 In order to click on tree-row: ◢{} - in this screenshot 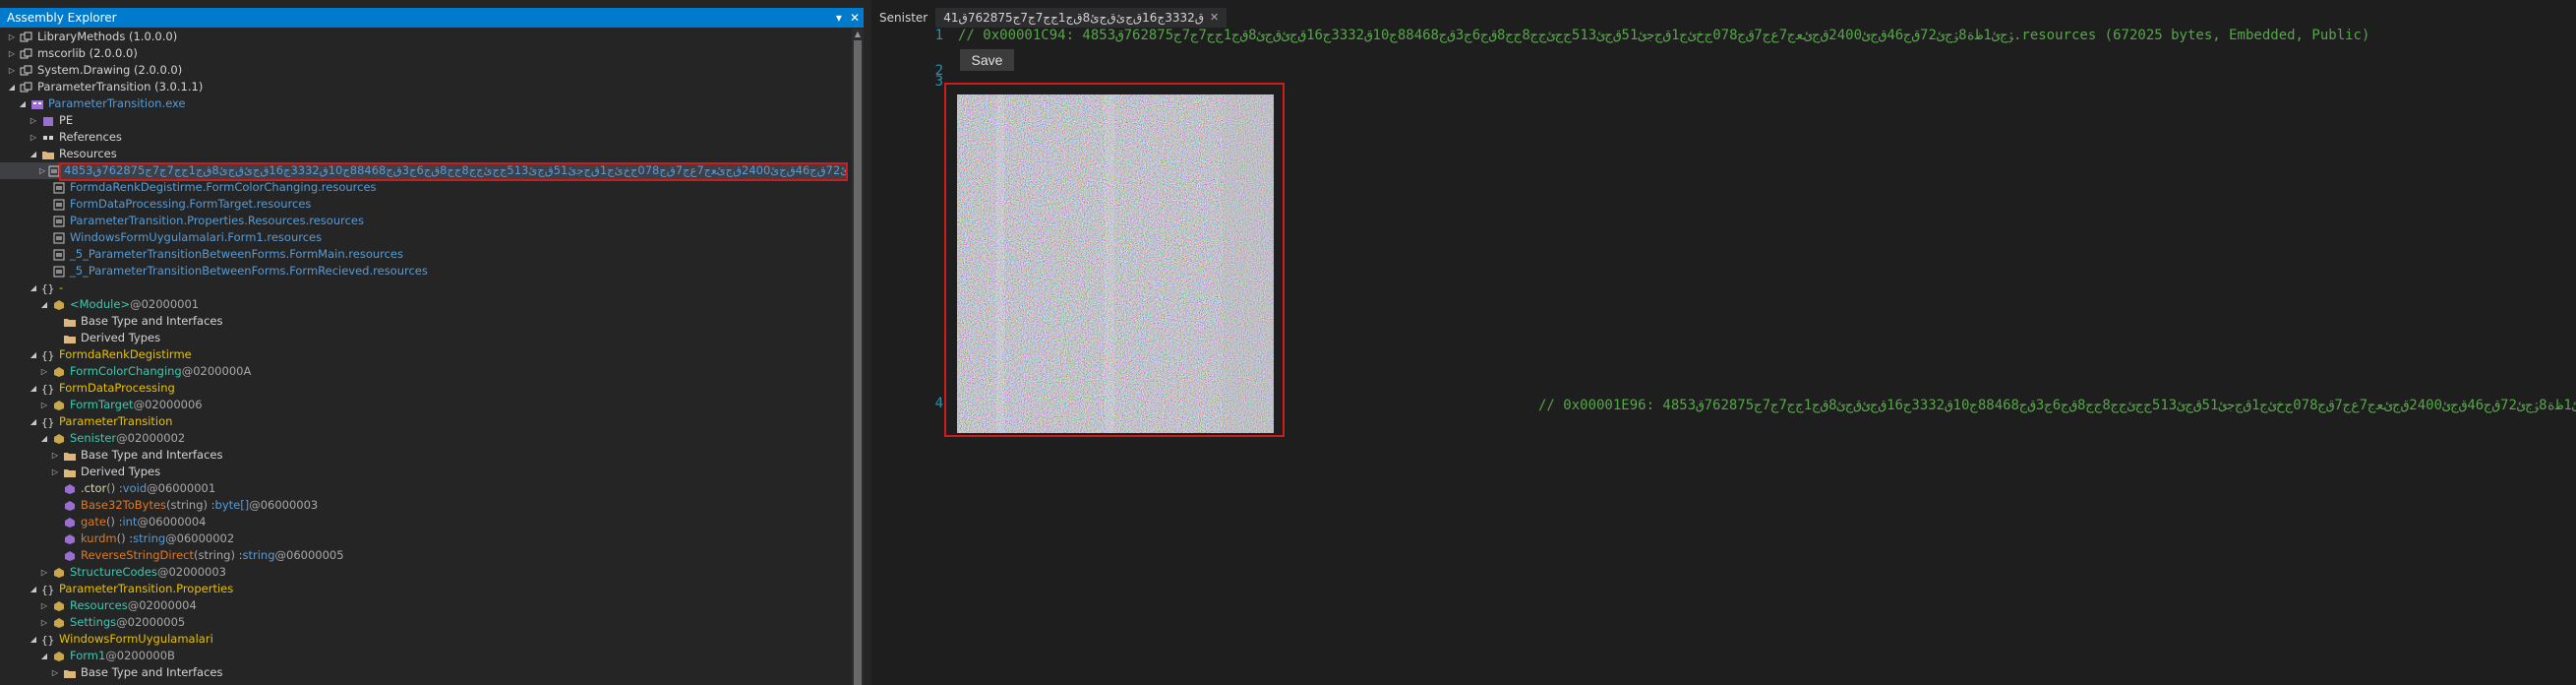, I will do `click(424, 288)`.